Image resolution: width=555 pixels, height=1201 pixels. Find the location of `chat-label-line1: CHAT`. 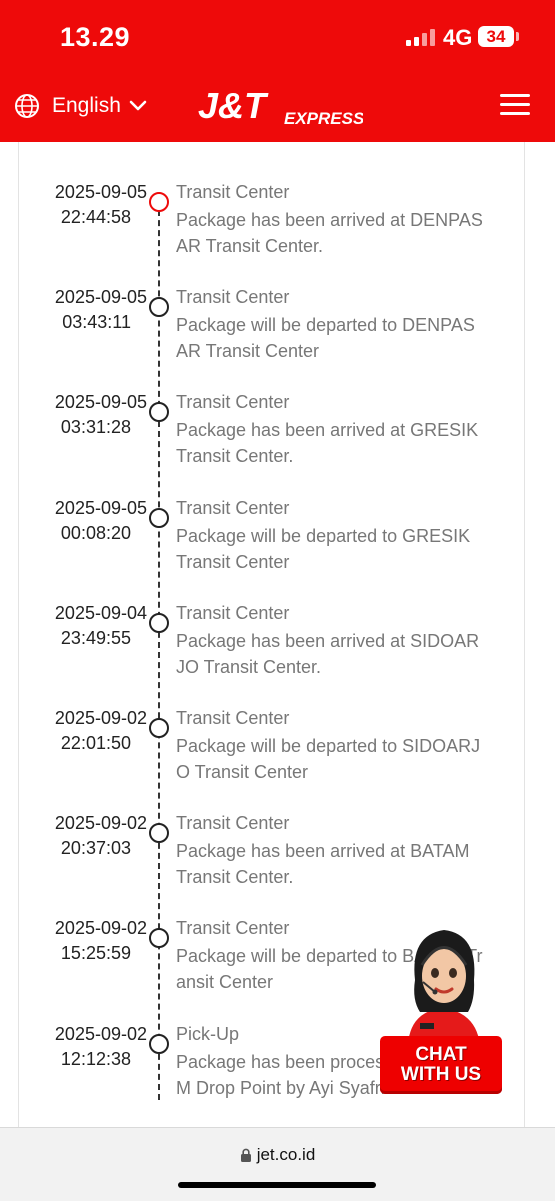

chat-label-line1: CHAT is located at coordinates (441, 1054).